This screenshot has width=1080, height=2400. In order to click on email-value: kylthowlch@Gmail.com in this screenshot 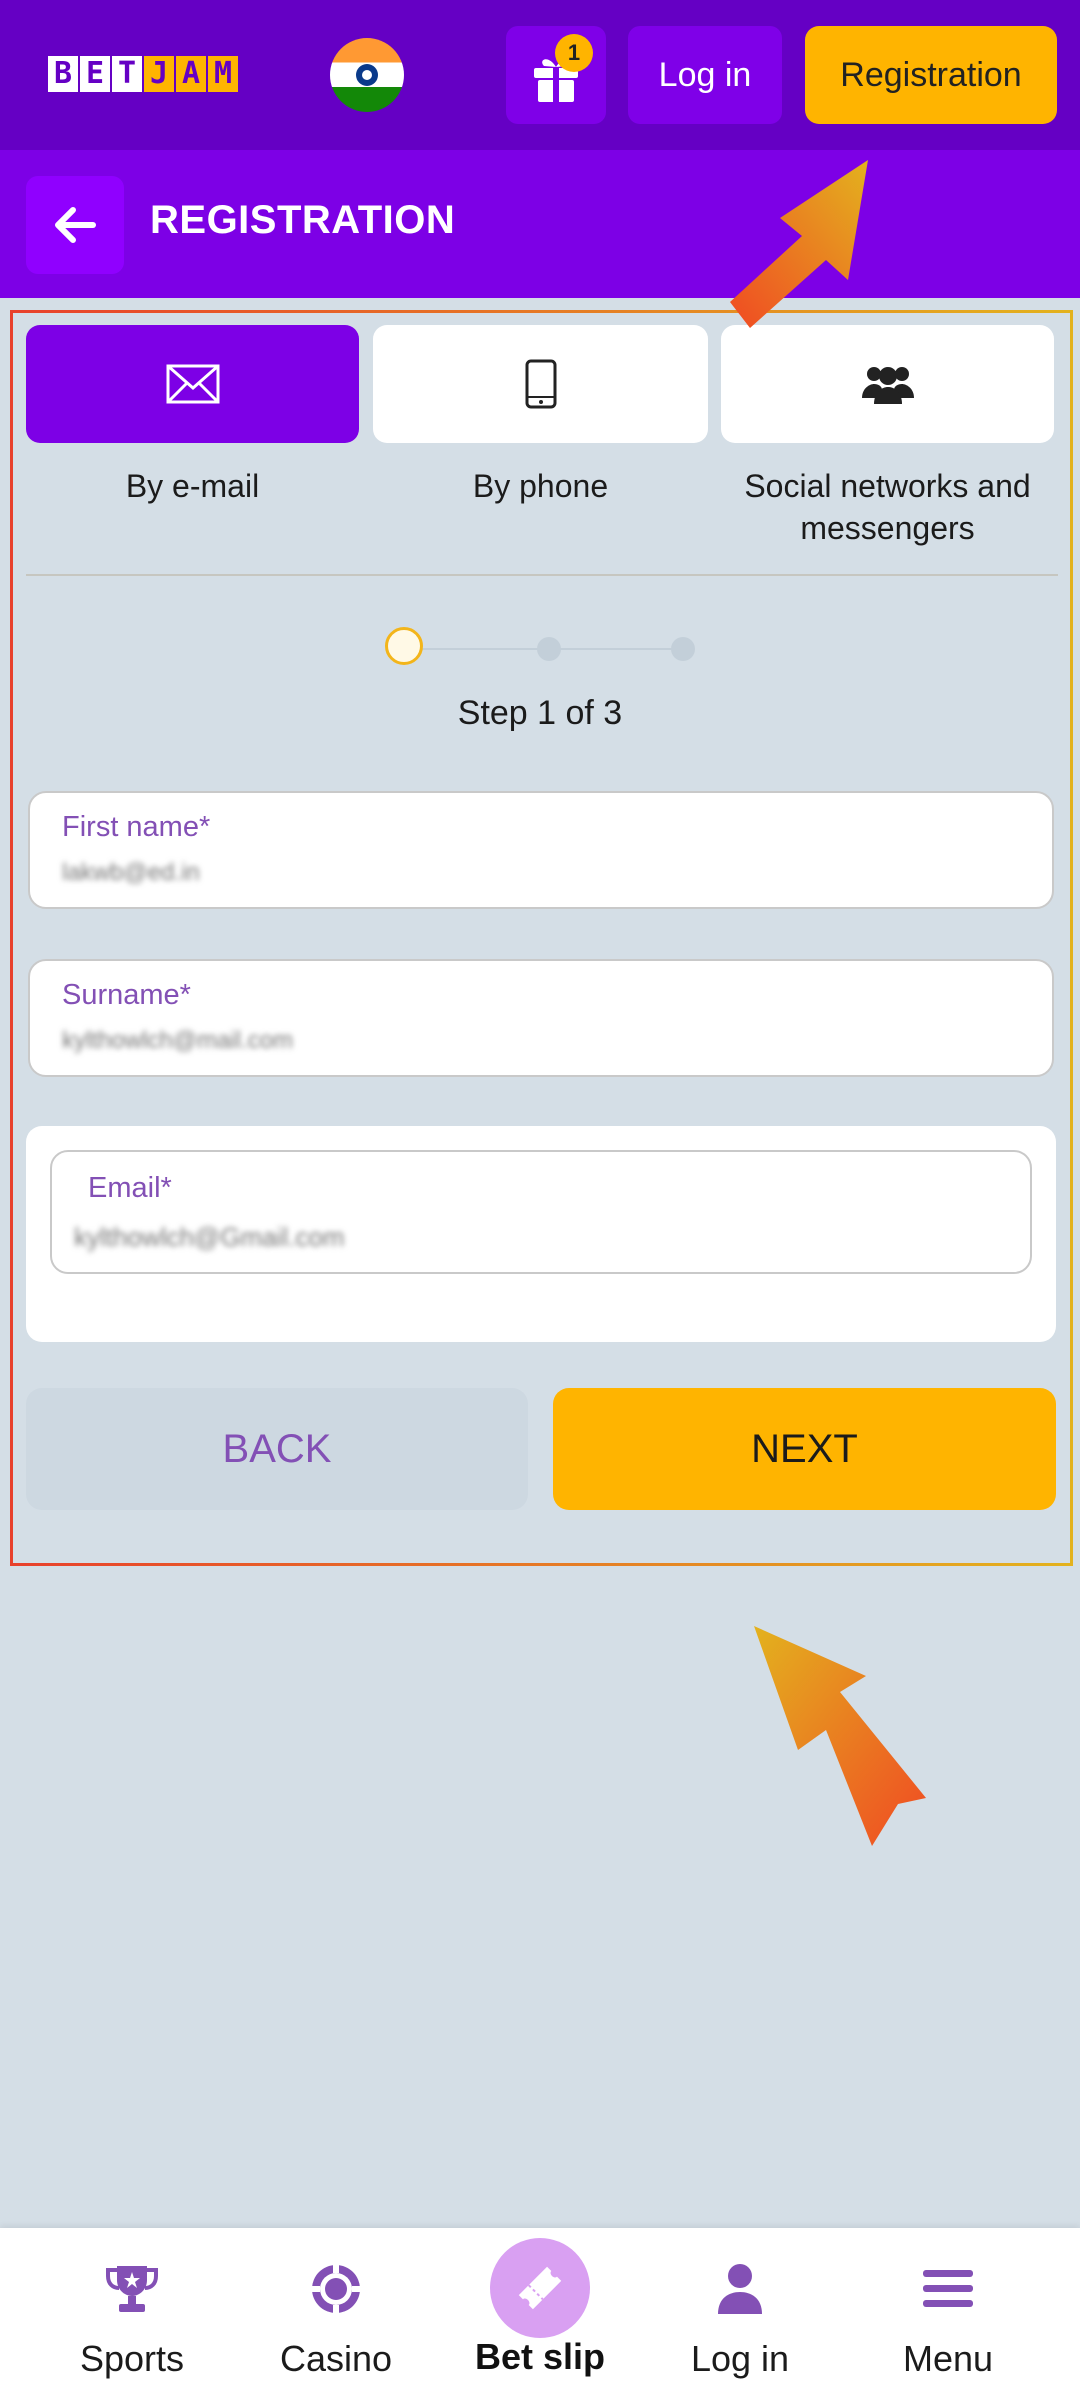, I will do `click(209, 1237)`.